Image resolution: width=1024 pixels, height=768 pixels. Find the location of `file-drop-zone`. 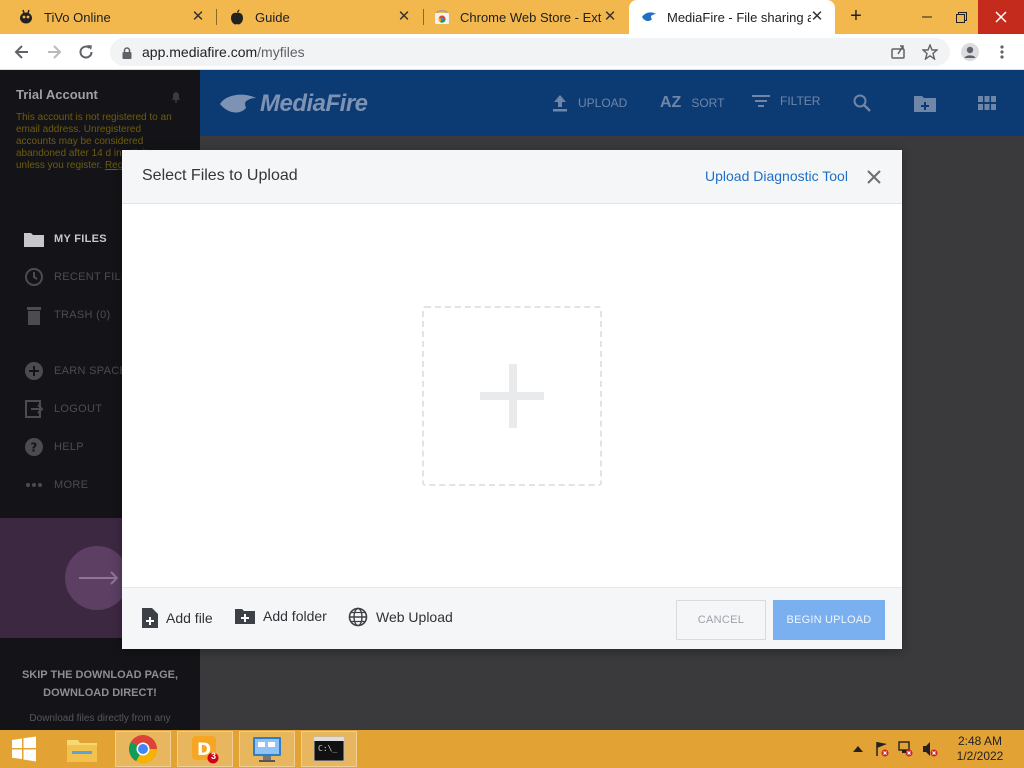

file-drop-zone is located at coordinates (512, 396).